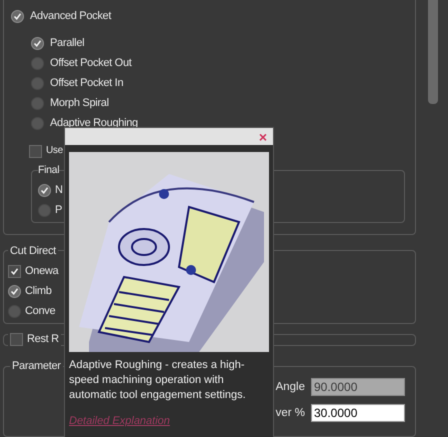 The width and height of the screenshot is (448, 437). I want to click on tooltip-description: Adaptive Roughing - creates a high-speed machining operation with automatic tool engagement settings., so click(157, 380).